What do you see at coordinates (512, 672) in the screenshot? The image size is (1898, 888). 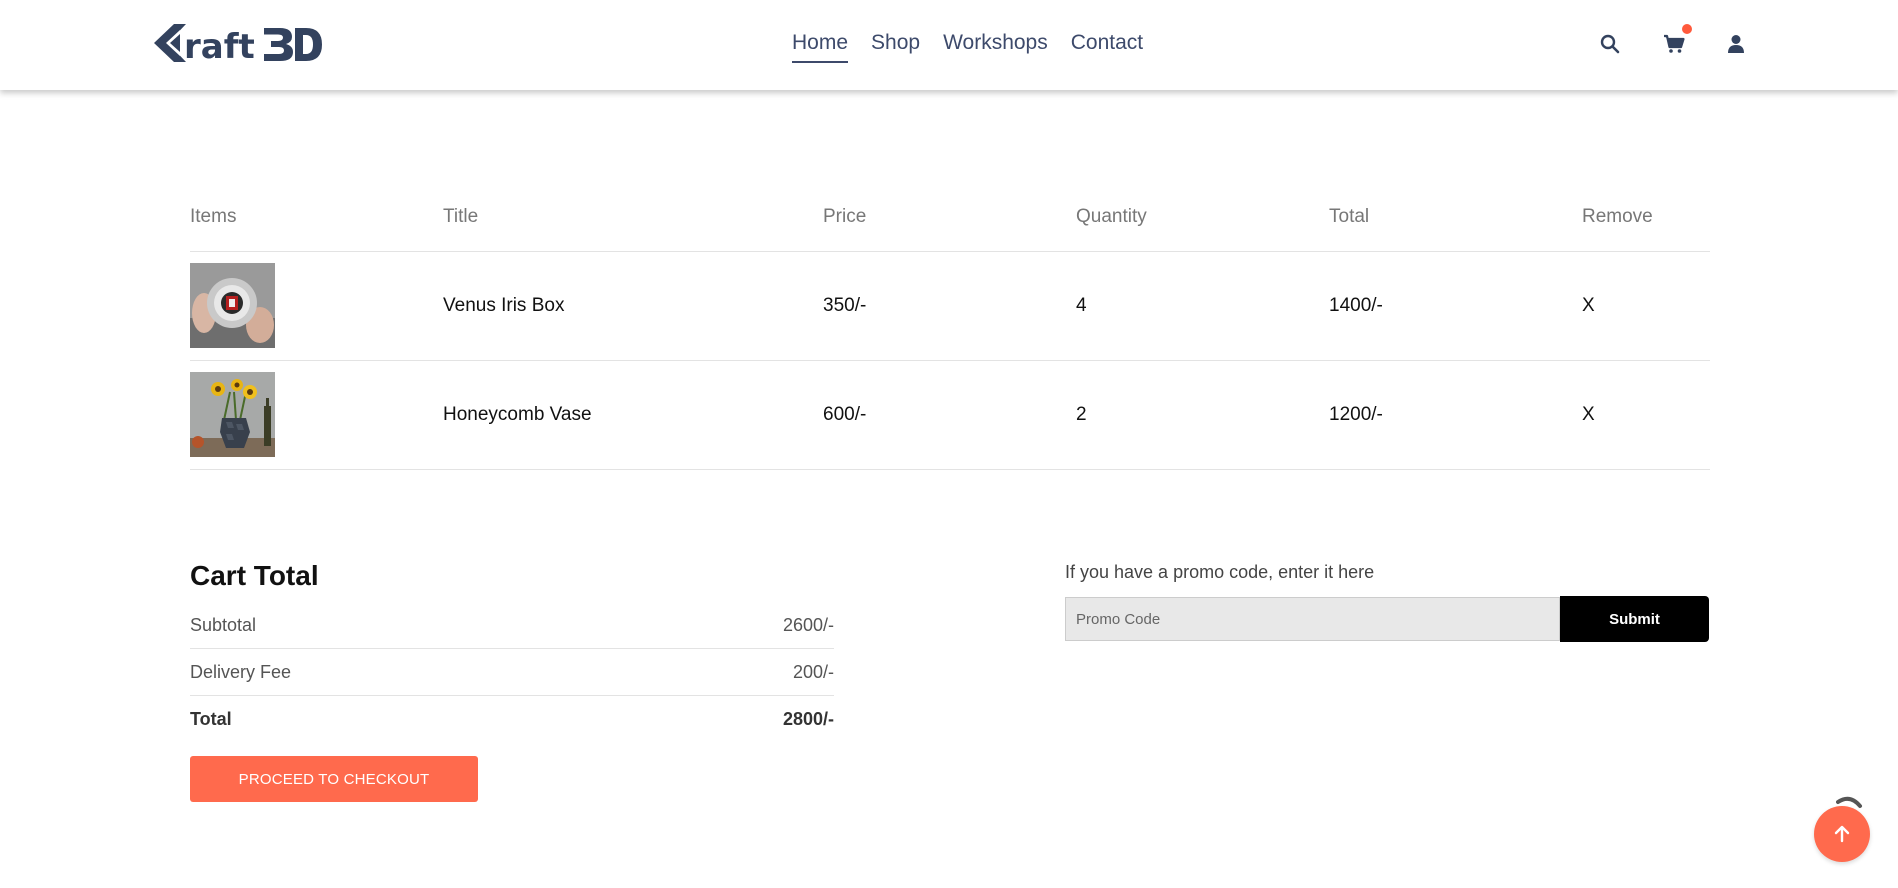 I see `delivery-fee-row: Delivery Fee 200/-` at bounding box center [512, 672].